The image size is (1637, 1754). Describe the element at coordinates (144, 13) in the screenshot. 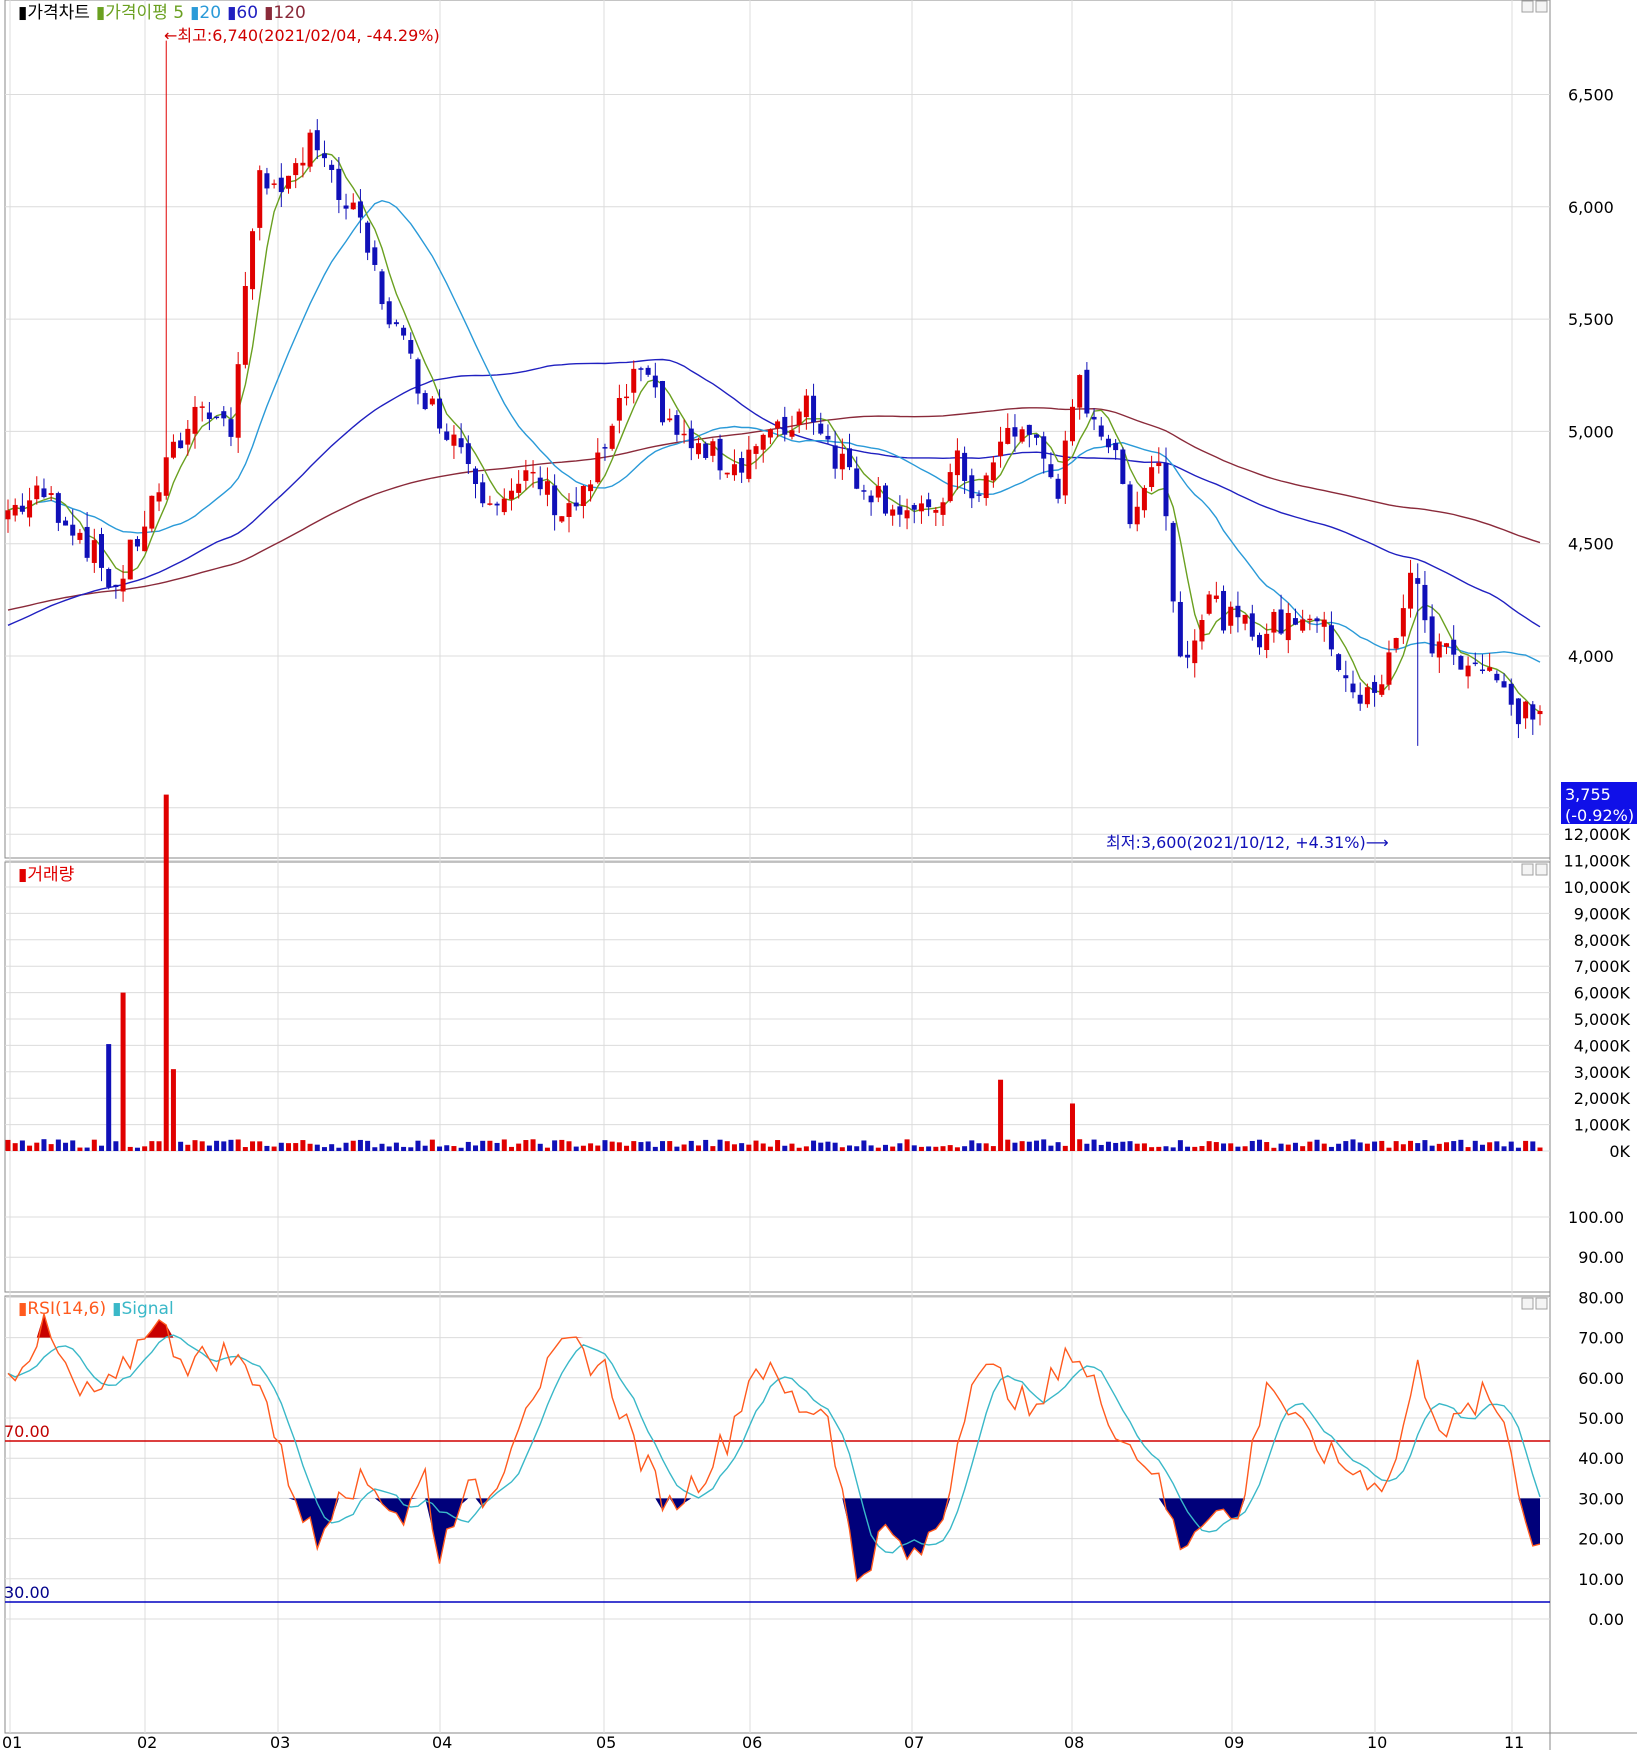

I see `legend-entry: 가격이평 5` at that location.